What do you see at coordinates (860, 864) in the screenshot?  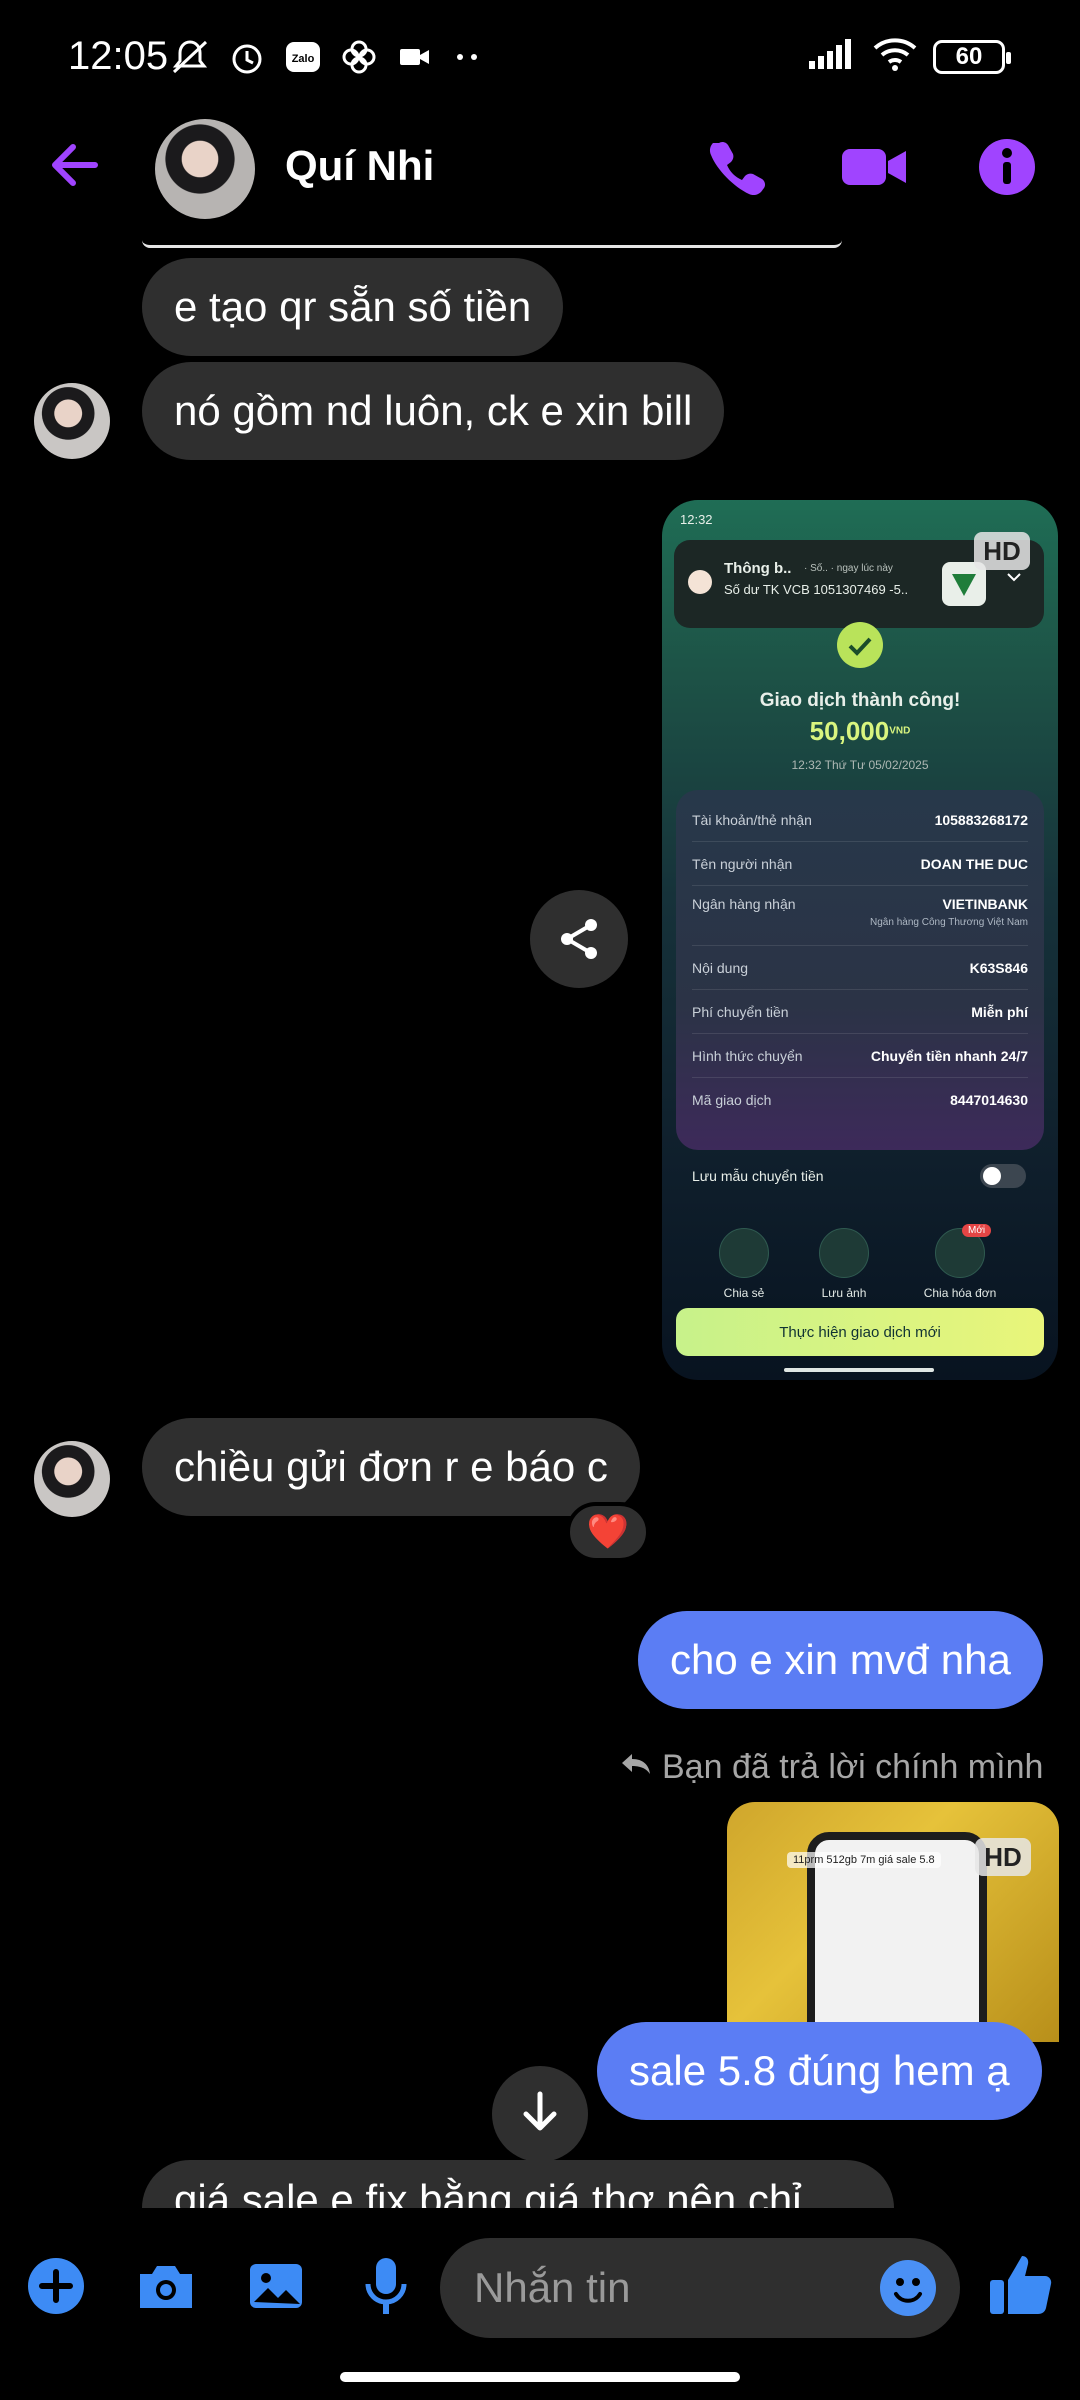 I see `detail-row: Tên người nhận DOAN THE DUC` at bounding box center [860, 864].